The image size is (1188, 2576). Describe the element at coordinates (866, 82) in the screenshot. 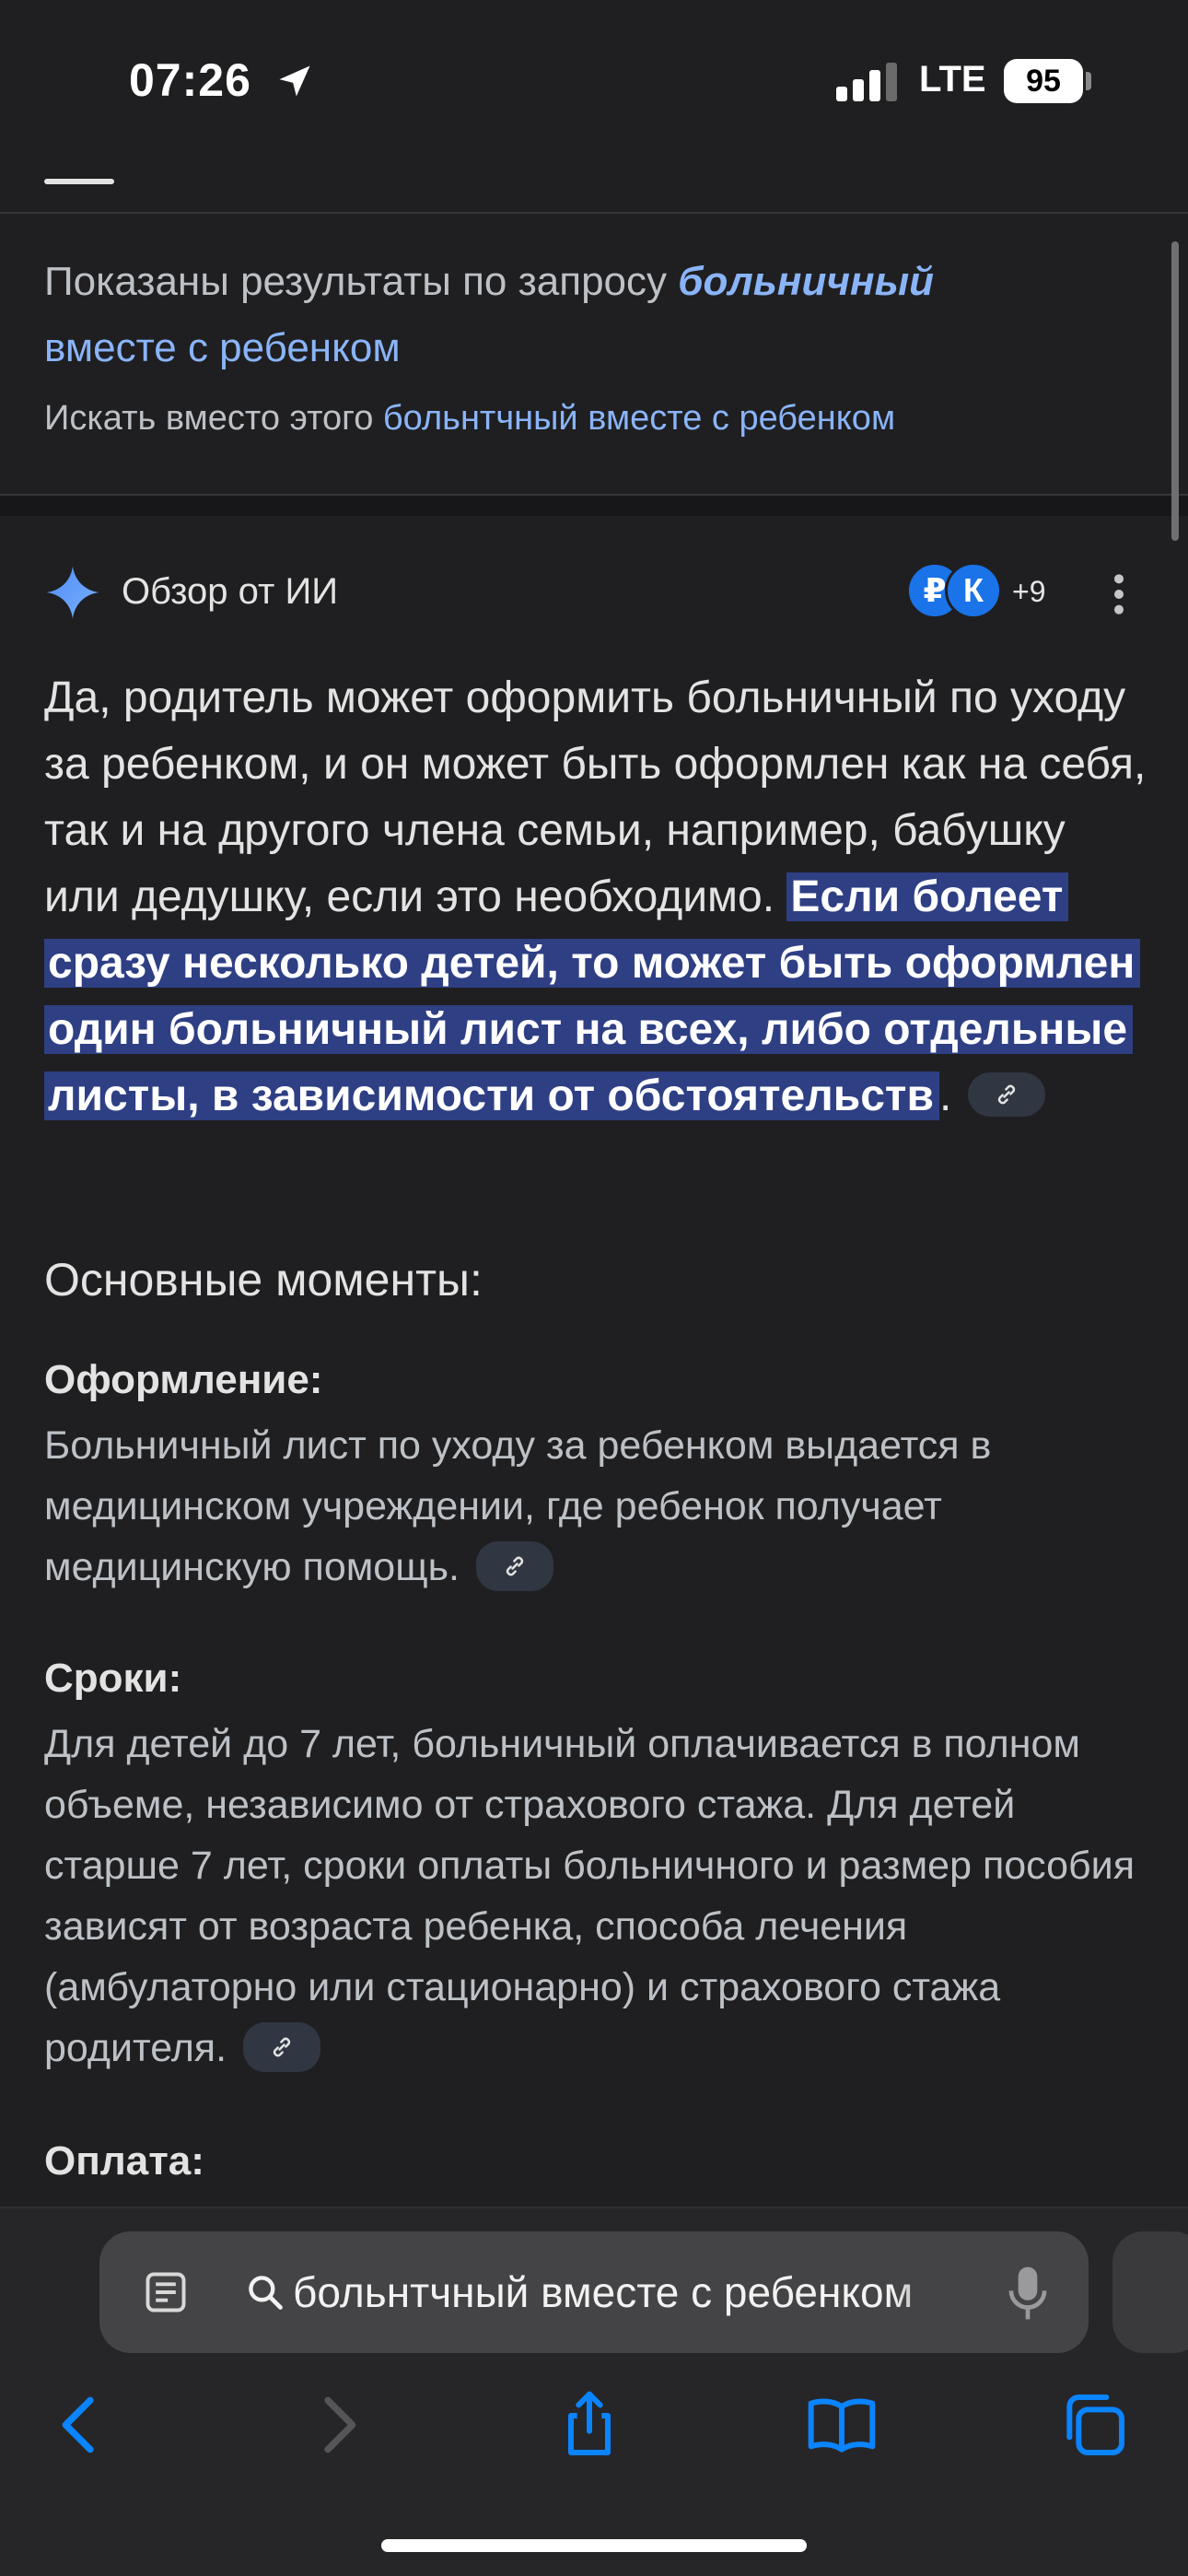

I see `cellular-signal-icon` at that location.